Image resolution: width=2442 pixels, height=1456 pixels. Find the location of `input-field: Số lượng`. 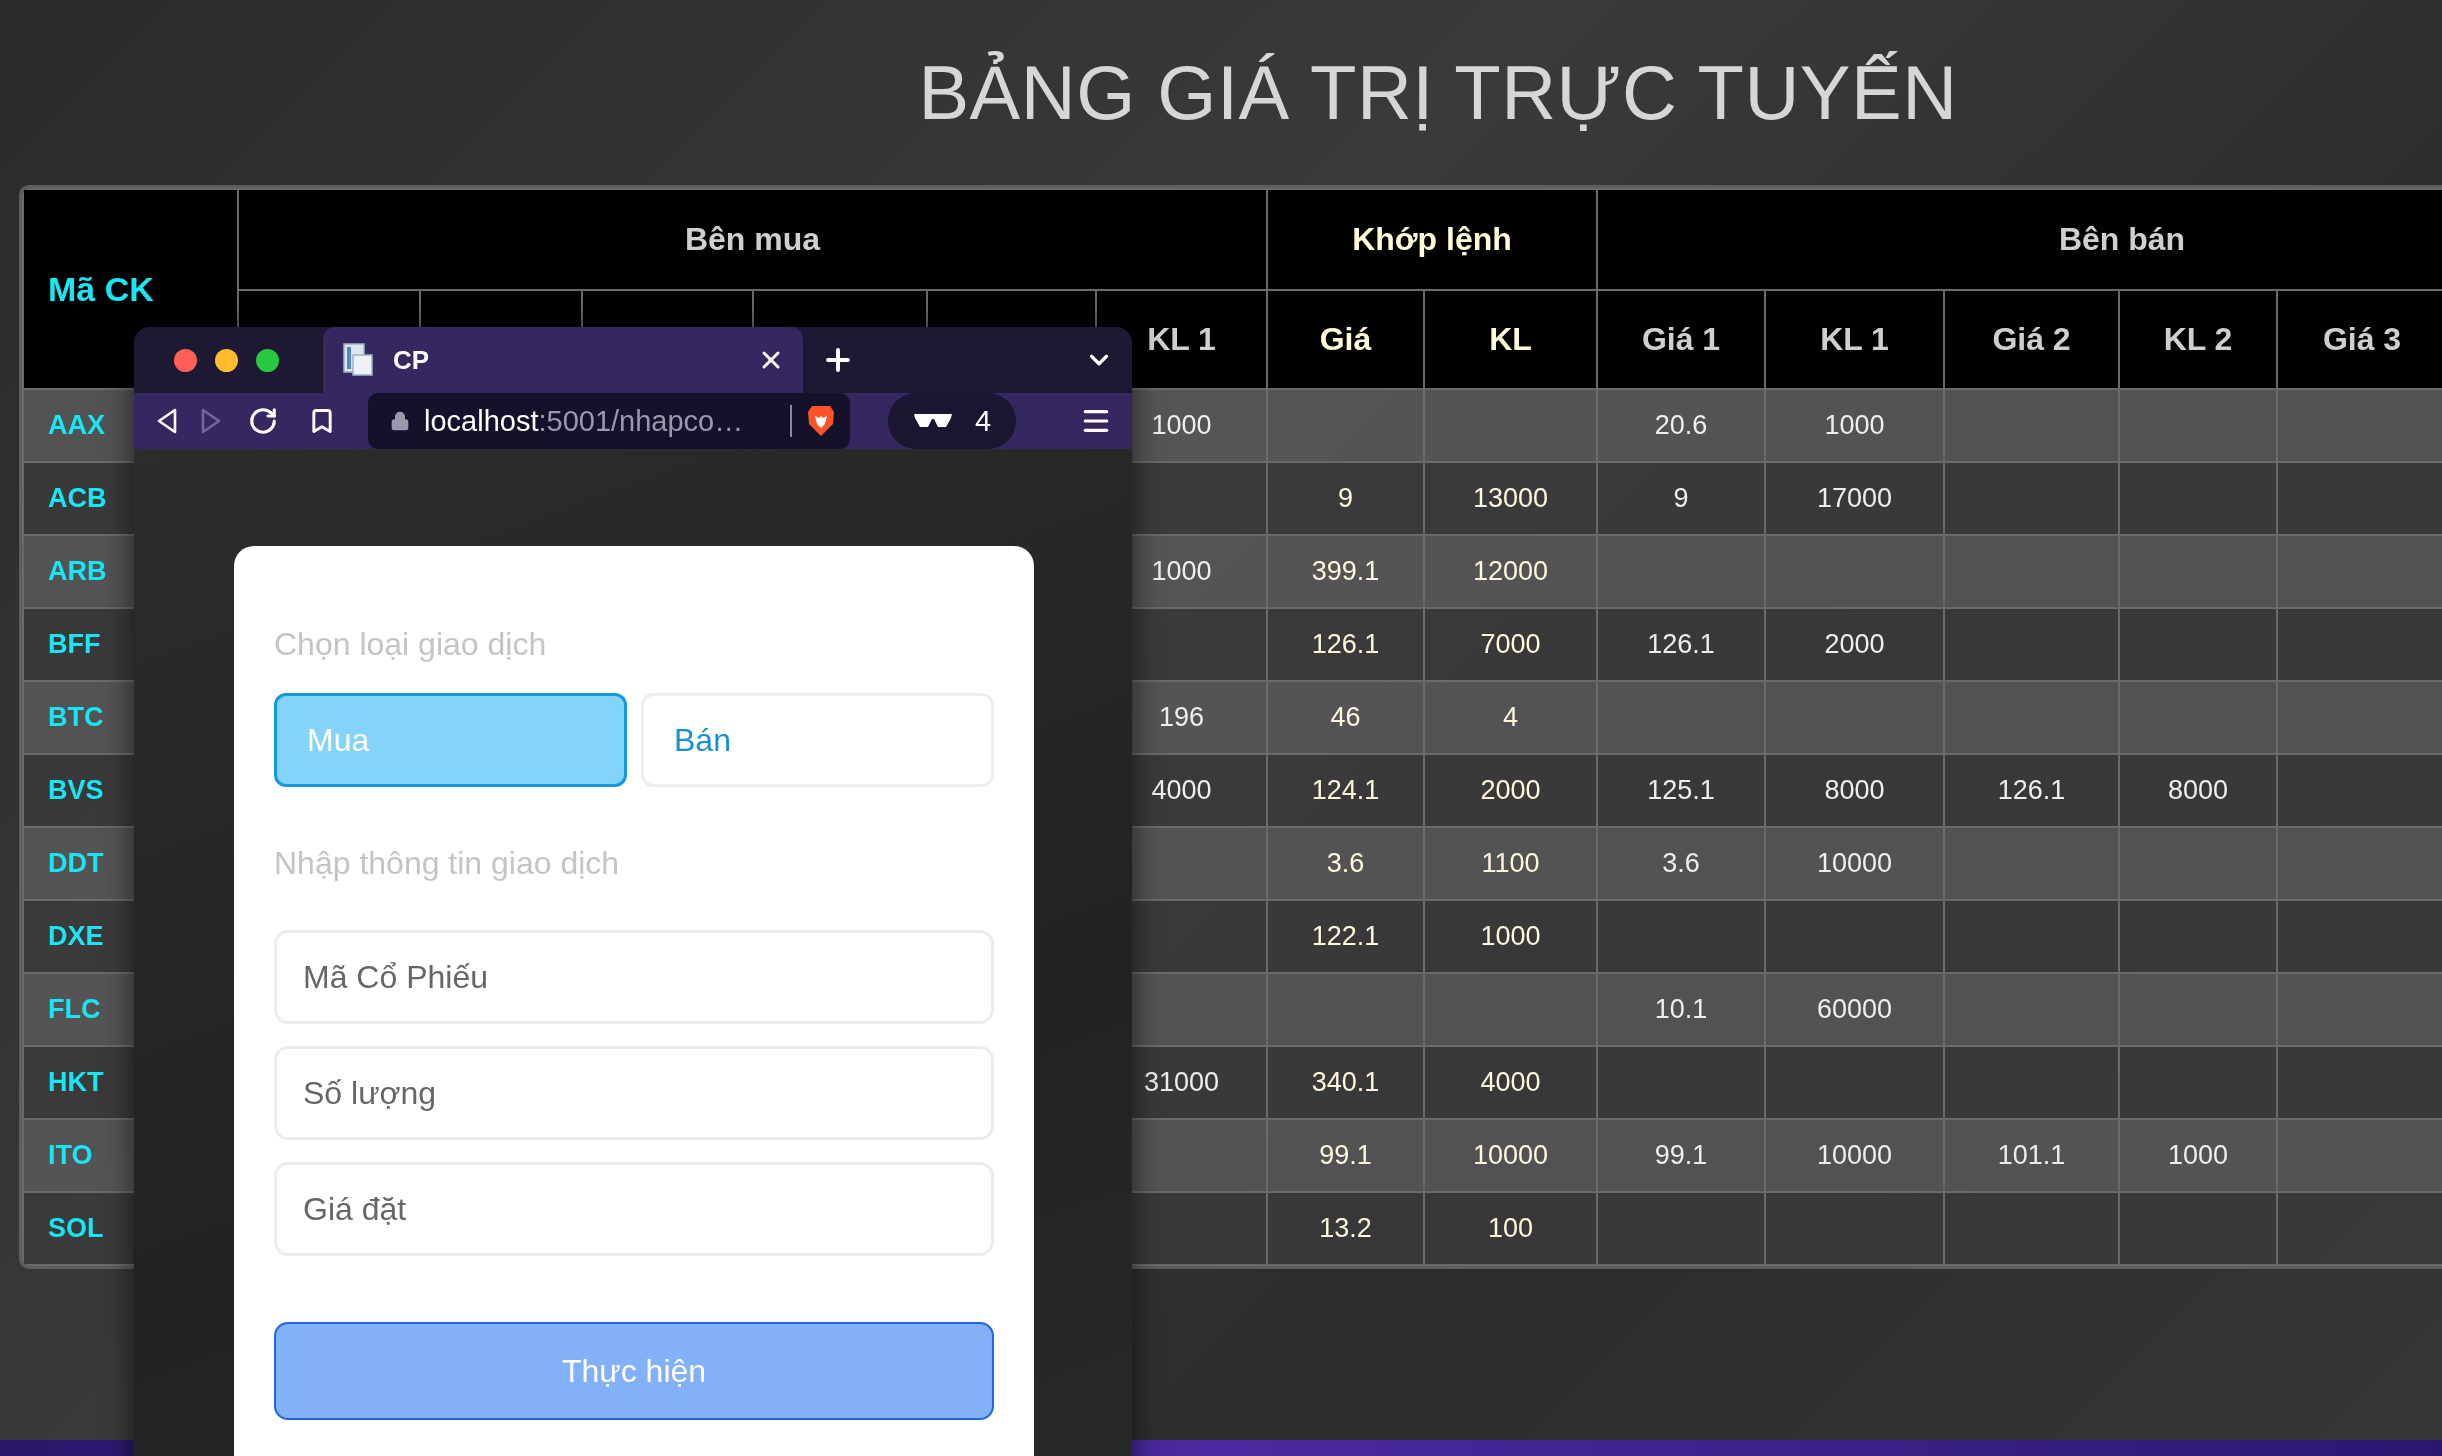

input-field: Số lượng is located at coordinates (634, 1093).